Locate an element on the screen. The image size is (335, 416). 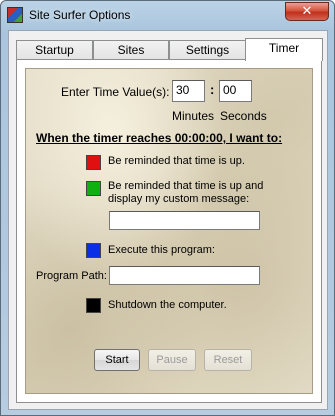
remind-option-label: Be reminded that time is up. is located at coordinates (176, 161).